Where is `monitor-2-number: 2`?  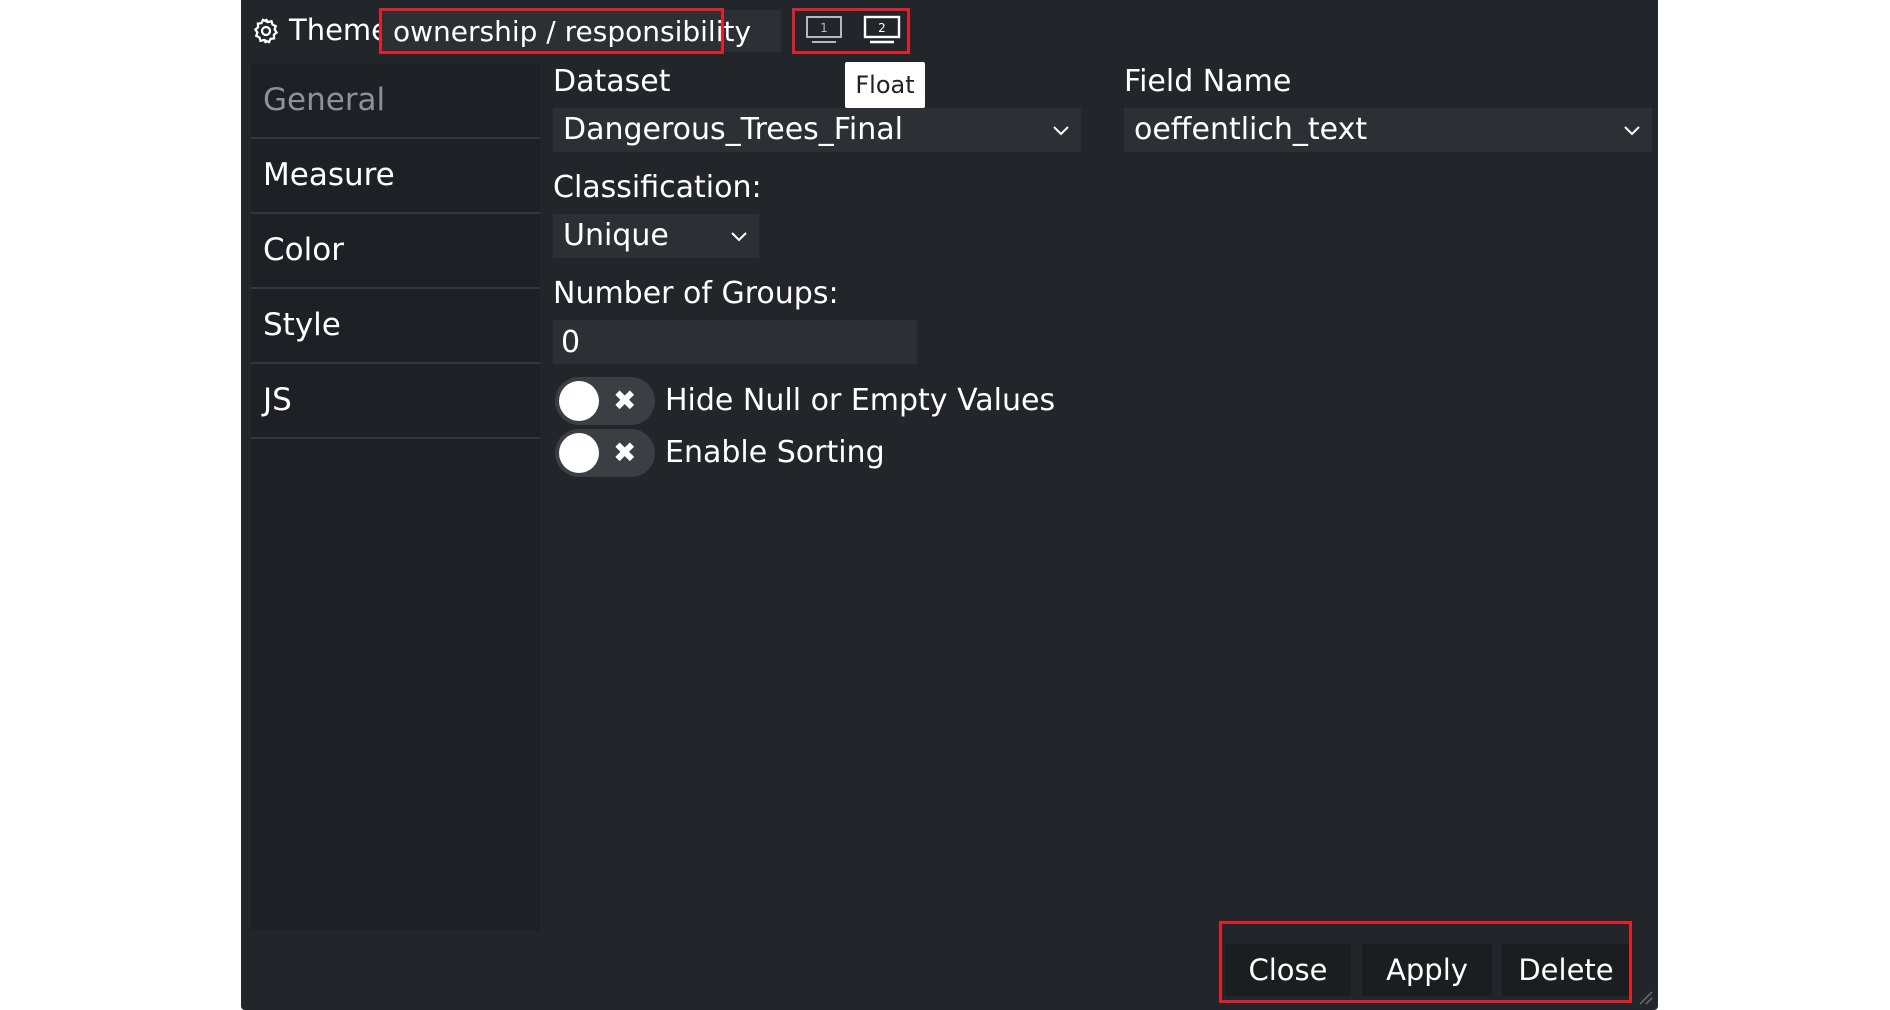 monitor-2-number: 2 is located at coordinates (882, 28).